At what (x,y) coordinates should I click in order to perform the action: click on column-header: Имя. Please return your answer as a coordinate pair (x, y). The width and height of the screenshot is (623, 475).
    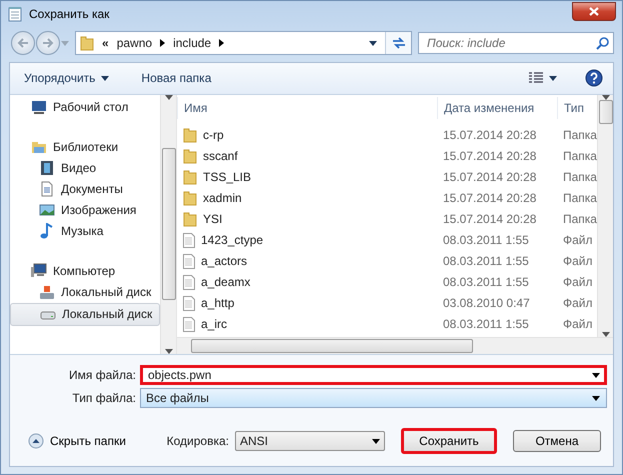
    Looking at the image, I should click on (307, 107).